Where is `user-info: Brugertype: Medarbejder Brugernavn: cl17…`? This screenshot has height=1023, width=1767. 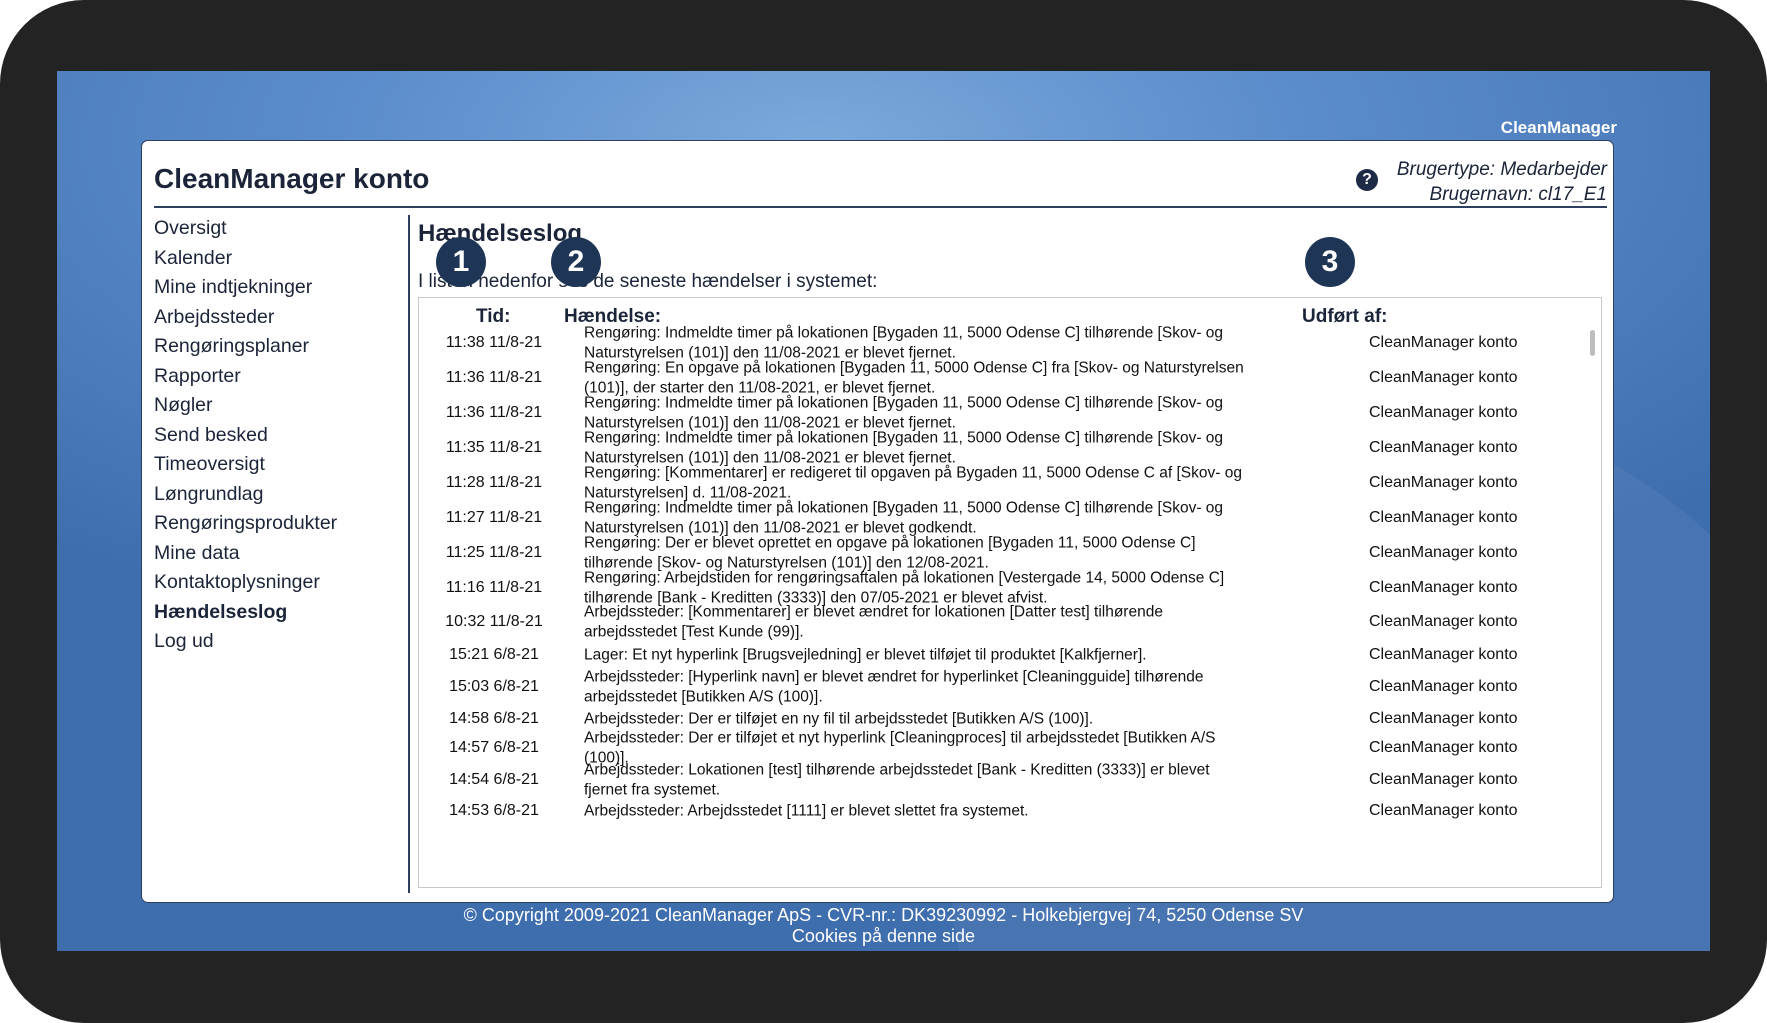
user-info: Brugertype: Medarbejder Brugernavn: cl17… is located at coordinates (1502, 182).